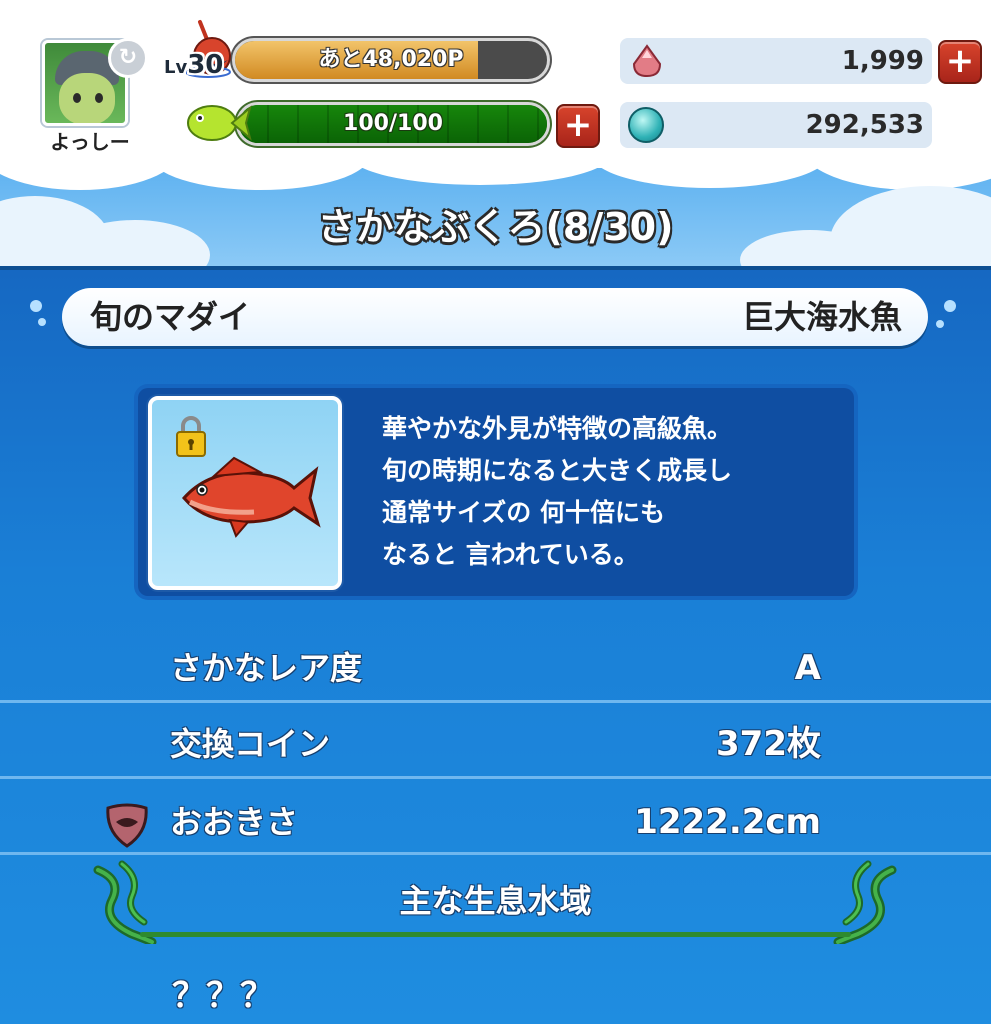  What do you see at coordinates (523, 512) in the screenshot?
I see `description-line: 通常サイズの 何十倍にも` at bounding box center [523, 512].